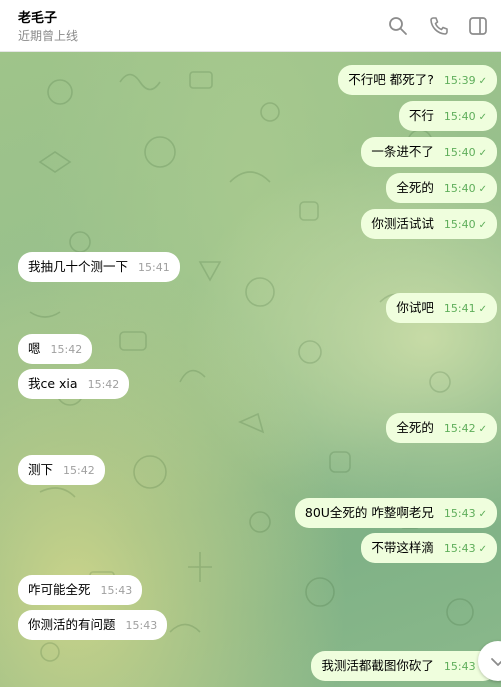 The width and height of the screenshot is (501, 687). Describe the element at coordinates (250, 26) in the screenshot. I see `chat-header: 老毛子 近期曾上线` at that location.